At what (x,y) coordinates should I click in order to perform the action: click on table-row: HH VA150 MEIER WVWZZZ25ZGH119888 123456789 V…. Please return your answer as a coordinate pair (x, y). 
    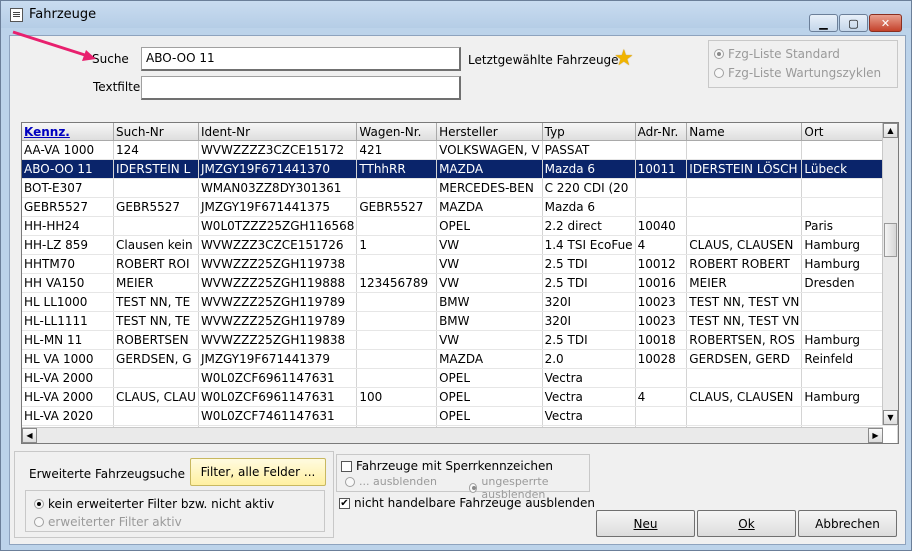
    Looking at the image, I should click on (460, 283).